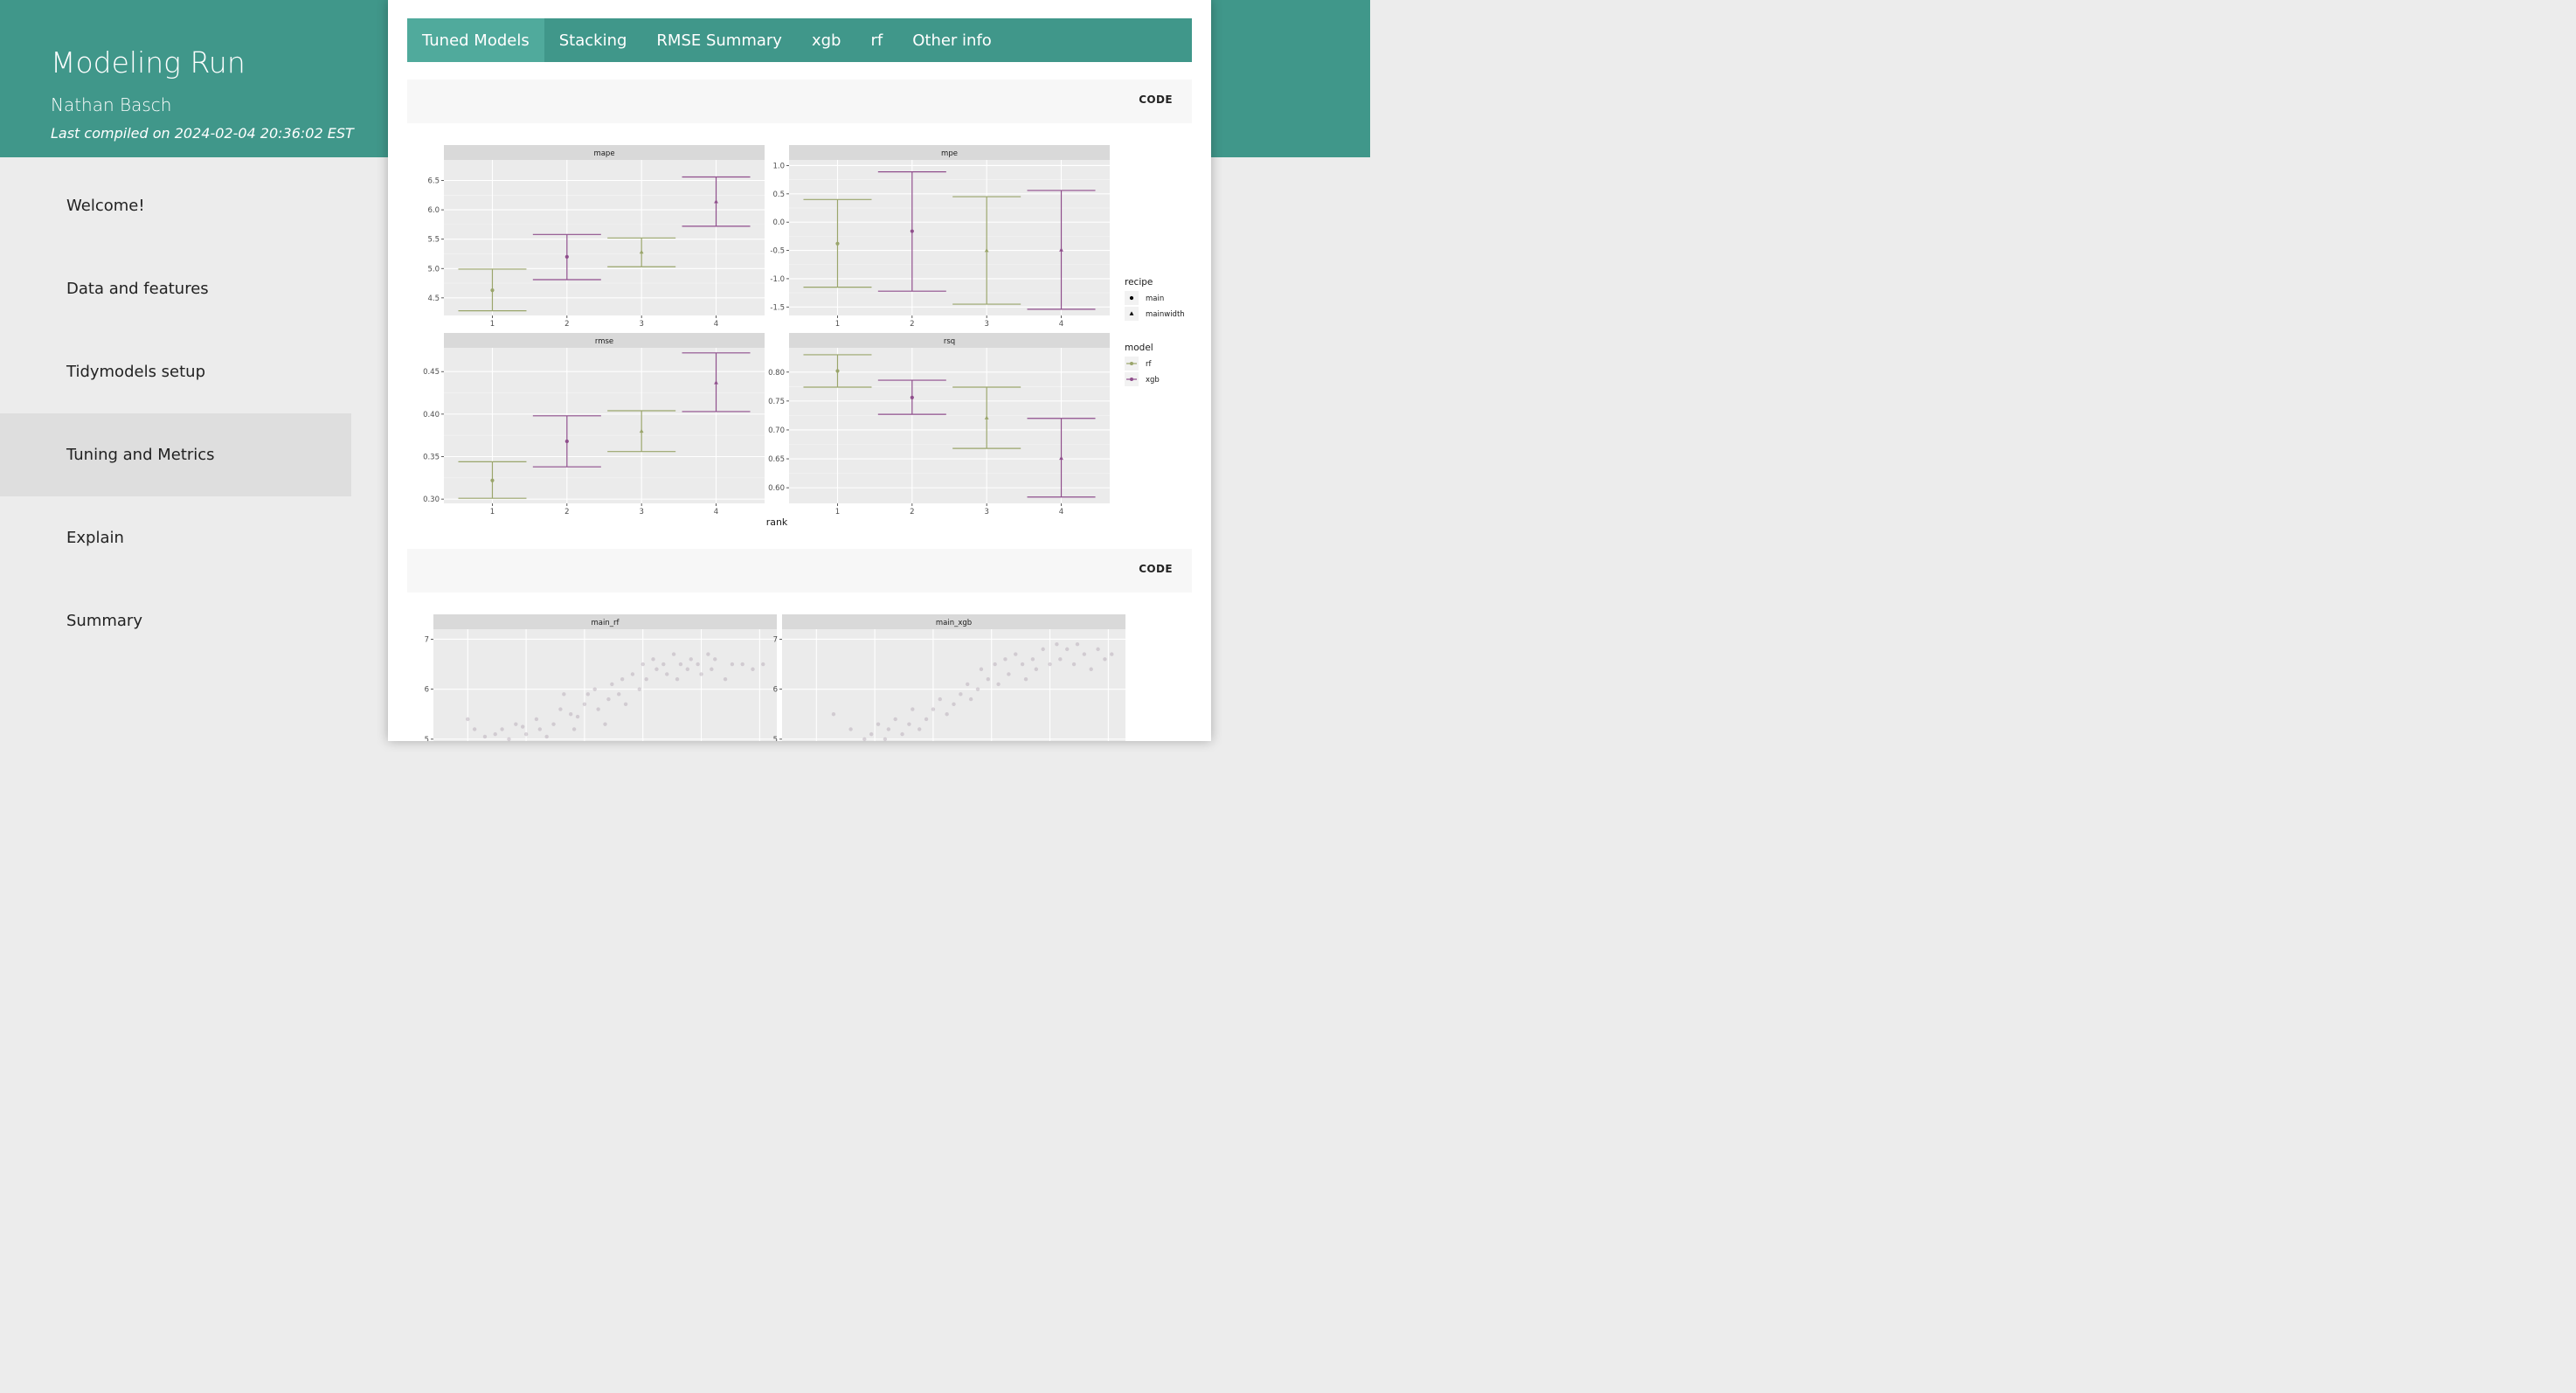 This screenshot has width=2576, height=1393. I want to click on y-tick-label: 5.0, so click(433, 269).